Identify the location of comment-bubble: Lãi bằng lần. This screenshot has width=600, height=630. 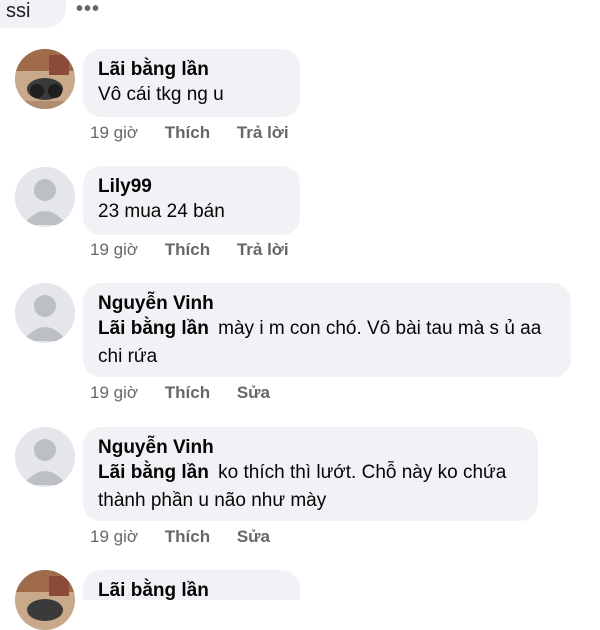
(191, 586).